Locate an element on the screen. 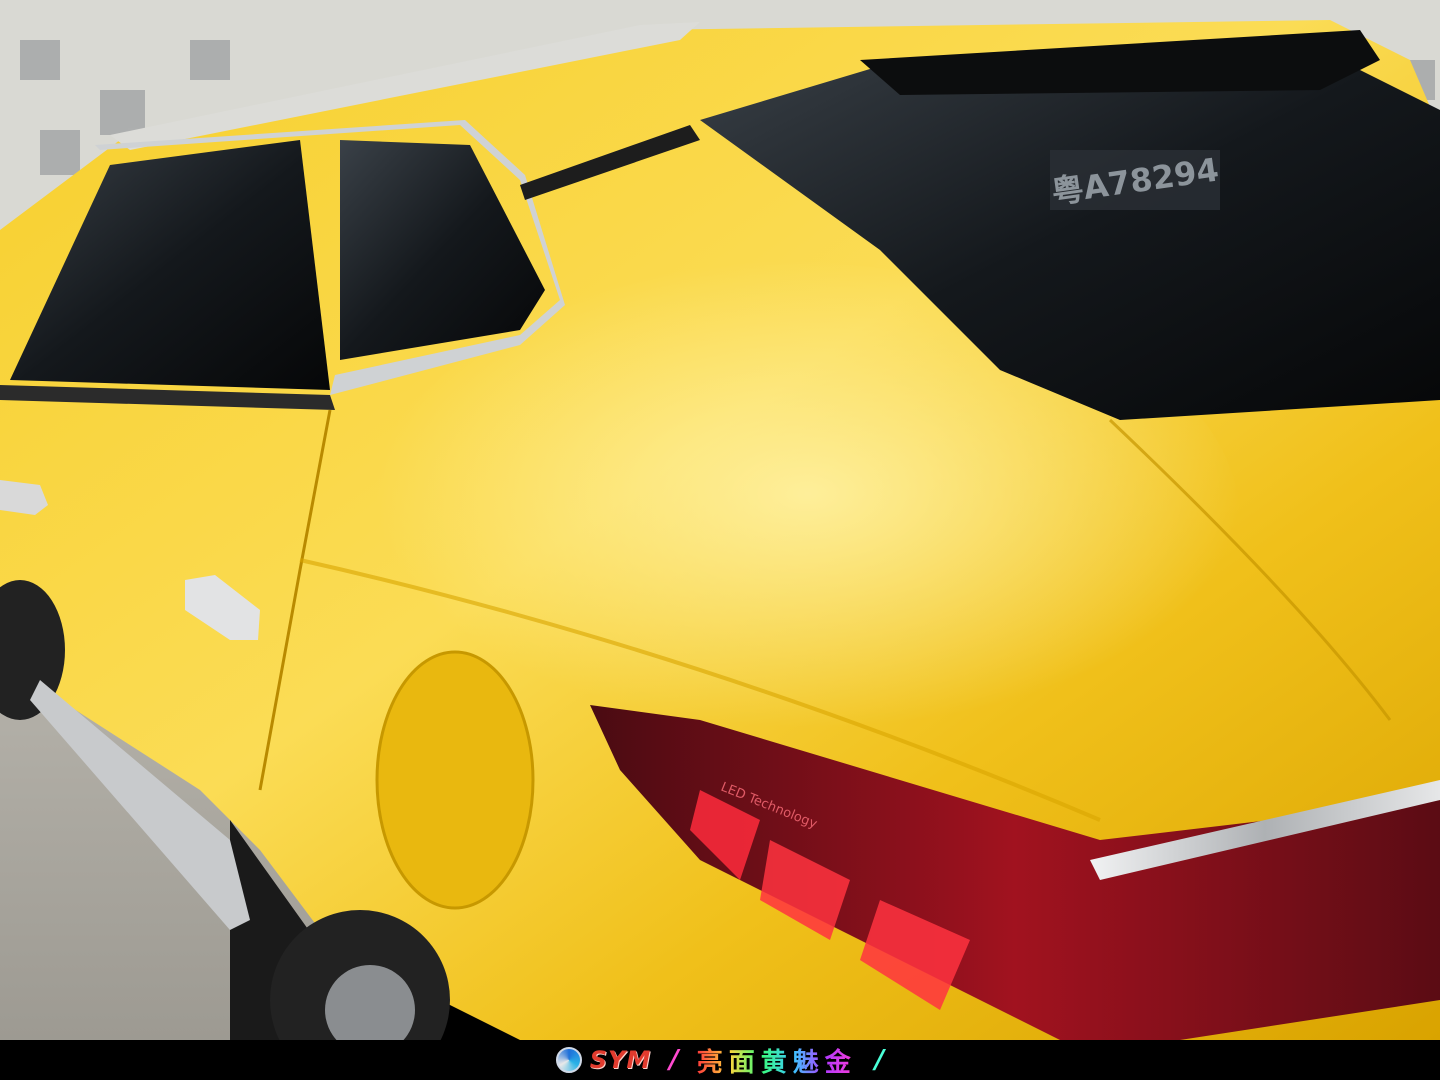 This screenshot has width=1440, height=1080. brand-mark: SYM is located at coordinates (603, 1060).